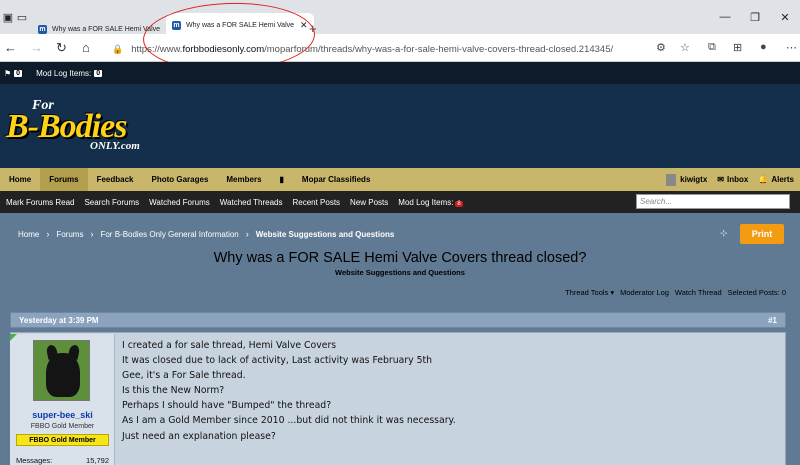 The image size is (800, 465). What do you see at coordinates (763, 47) in the screenshot?
I see `profile-icon: ●` at bounding box center [763, 47].